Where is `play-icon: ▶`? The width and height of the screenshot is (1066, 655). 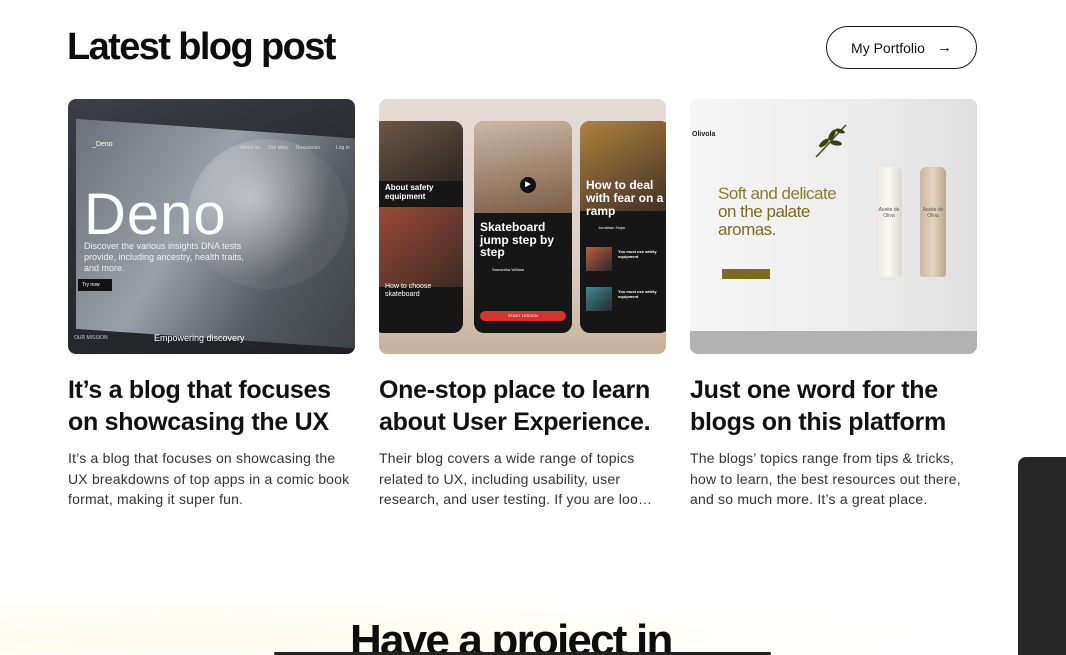
play-icon: ▶ is located at coordinates (528, 185).